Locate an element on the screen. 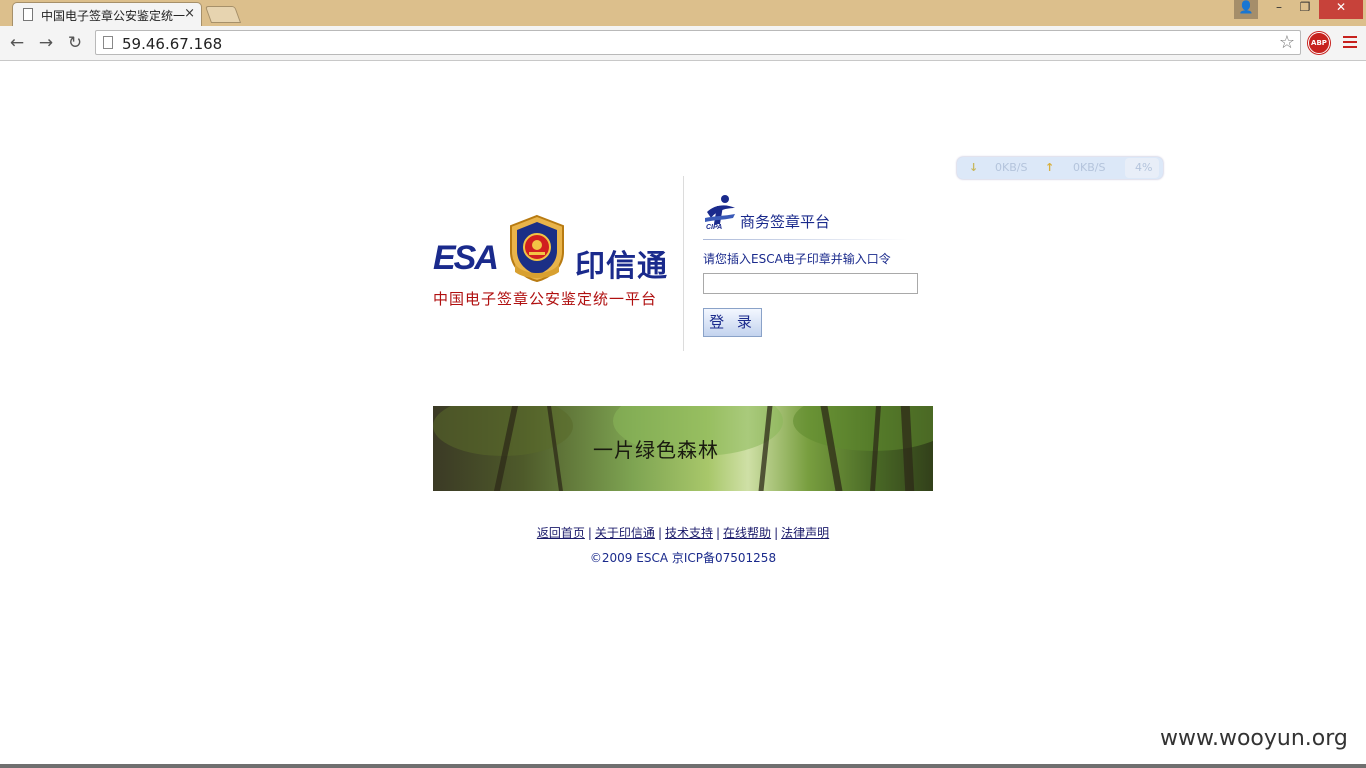 Image resolution: width=1366 pixels, height=768 pixels. esa-wordmark: ESA is located at coordinates (466, 258).